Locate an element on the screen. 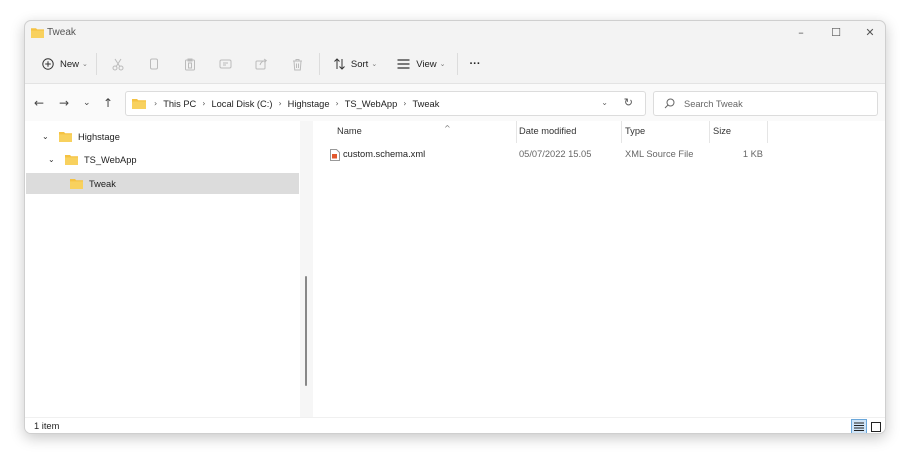  column-name-label: Name is located at coordinates (349, 131).